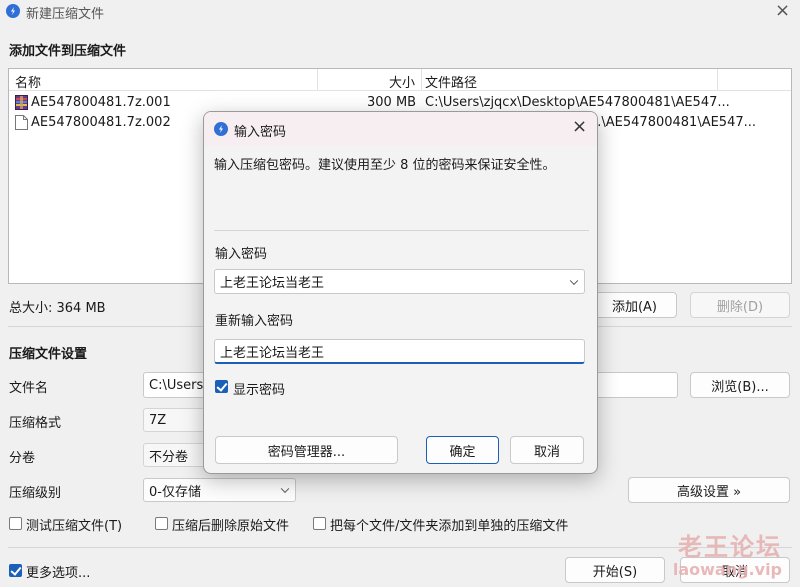 The image size is (800, 587). I want to click on column-header-path: 文件路径, so click(451, 81).